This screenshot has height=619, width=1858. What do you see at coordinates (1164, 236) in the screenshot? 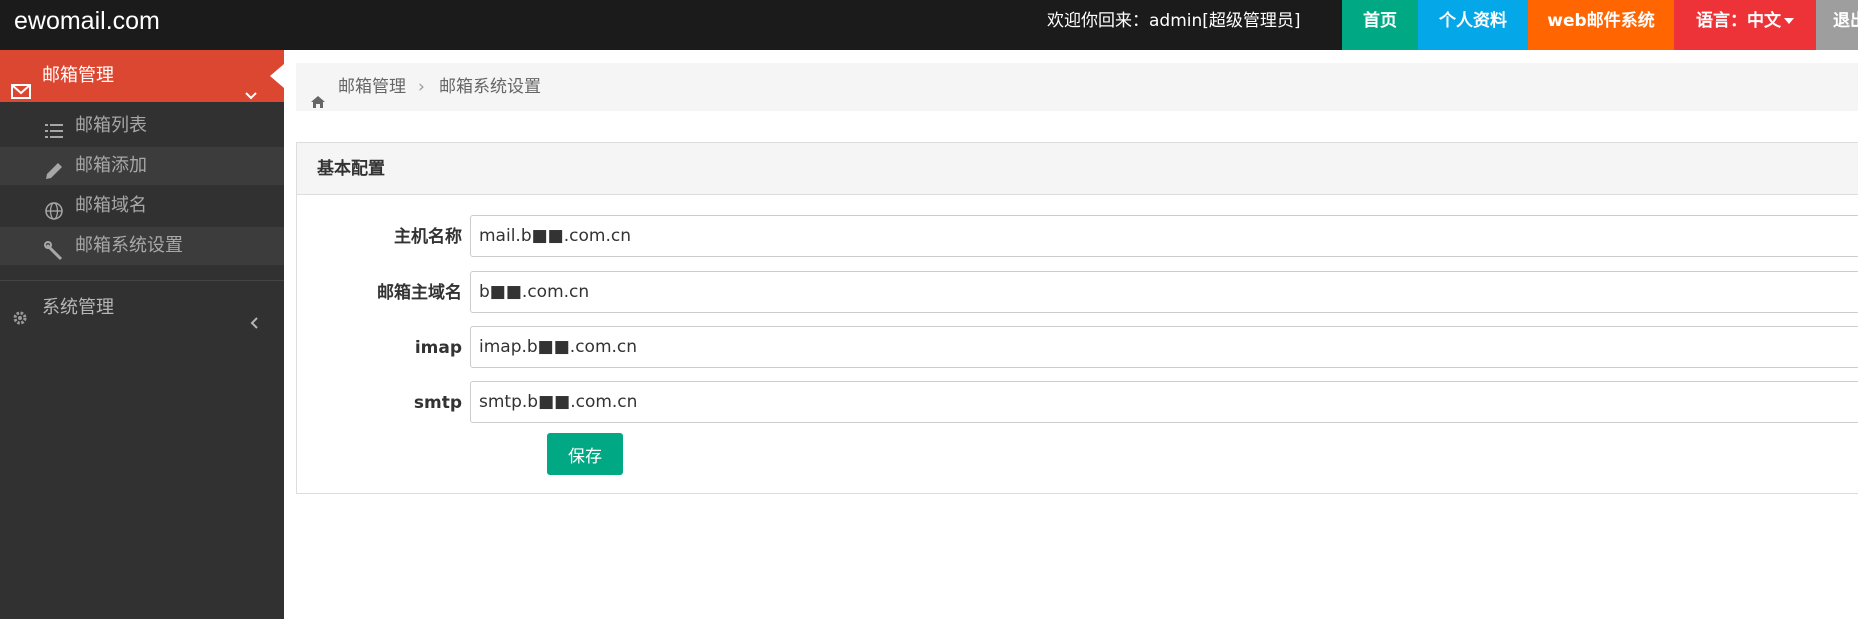
I see `hostname-input` at bounding box center [1164, 236].